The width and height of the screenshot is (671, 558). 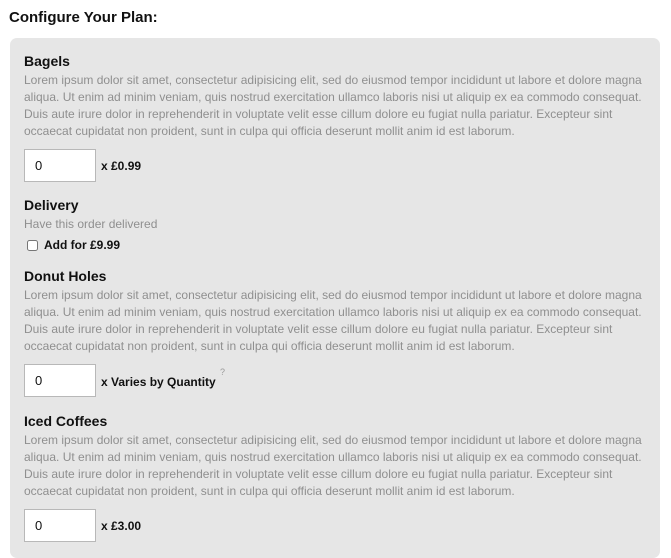 What do you see at coordinates (32, 245) in the screenshot?
I see `delivery-checkbox` at bounding box center [32, 245].